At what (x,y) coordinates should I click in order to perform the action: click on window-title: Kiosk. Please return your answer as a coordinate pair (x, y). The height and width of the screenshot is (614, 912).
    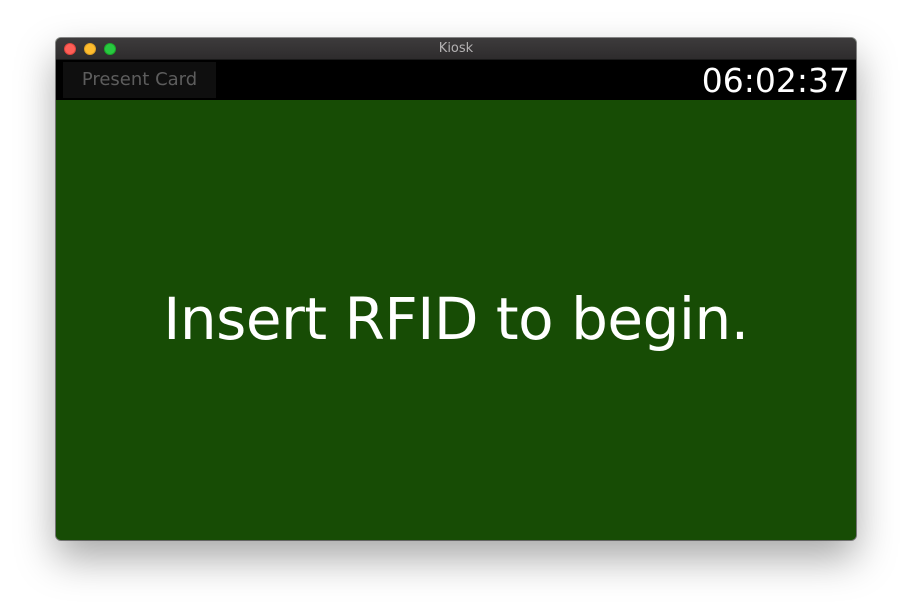
    Looking at the image, I should click on (456, 48).